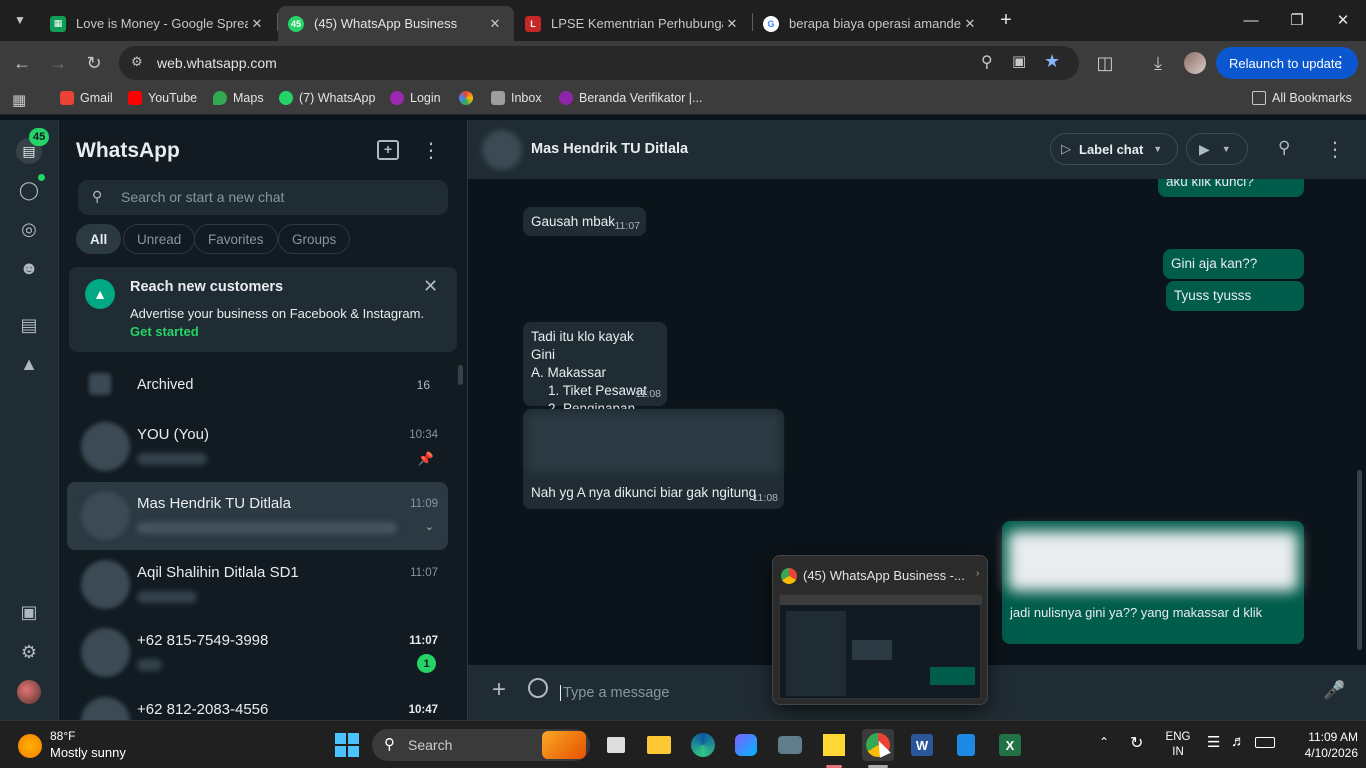  Describe the element at coordinates (1213, 742) in the screenshot. I see `wifi-icon: ☰` at that location.